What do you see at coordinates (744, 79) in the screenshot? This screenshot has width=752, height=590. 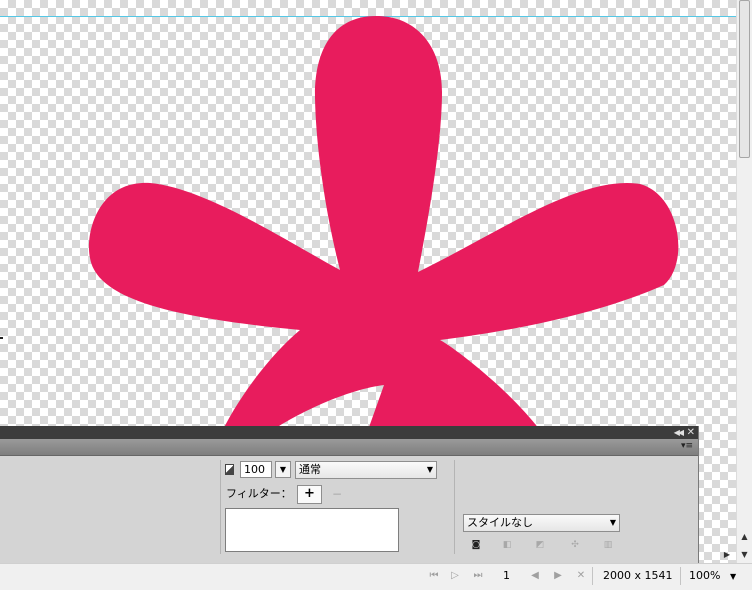 I see `vertical-scroll-thumb` at bounding box center [744, 79].